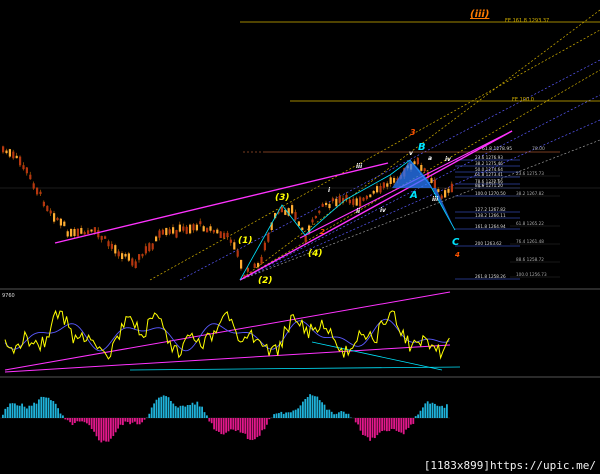 Image resolution: width=600 pixels, height=474 pixels. Describe the element at coordinates (315, 254) in the screenshot. I see `wave-label: (4)` at that location.